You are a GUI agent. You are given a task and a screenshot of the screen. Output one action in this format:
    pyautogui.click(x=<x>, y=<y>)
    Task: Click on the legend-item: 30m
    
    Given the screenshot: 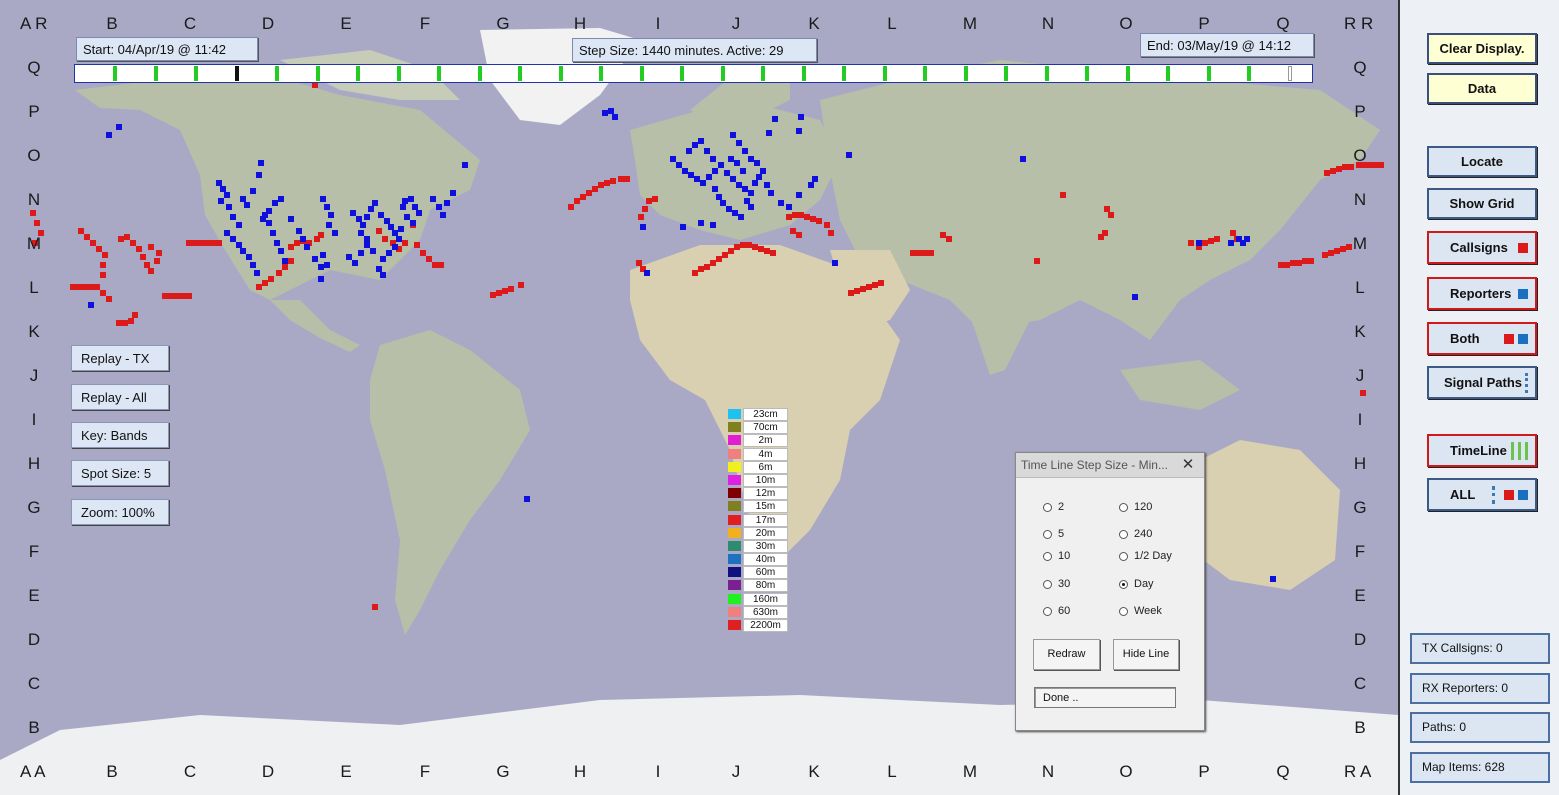 What is the action you would take?
    pyautogui.click(x=758, y=546)
    